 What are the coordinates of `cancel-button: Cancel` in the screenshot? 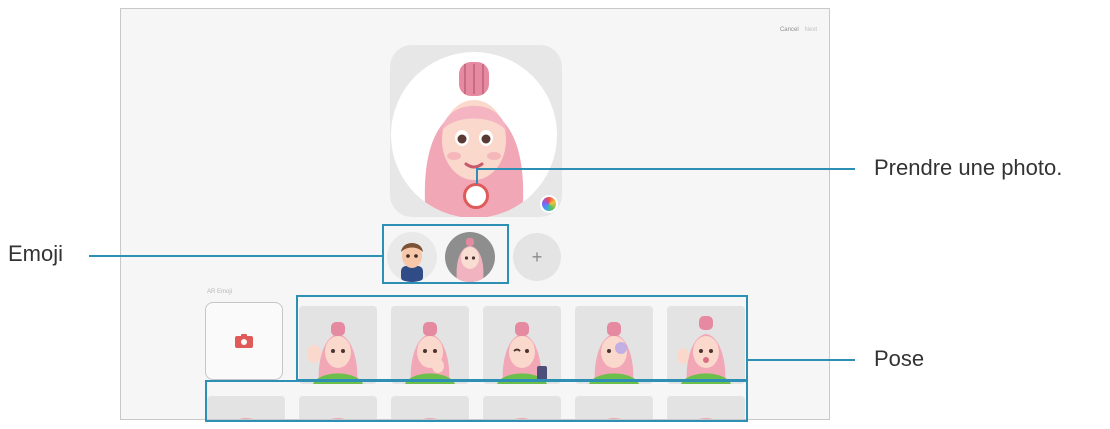 It's located at (789, 30).